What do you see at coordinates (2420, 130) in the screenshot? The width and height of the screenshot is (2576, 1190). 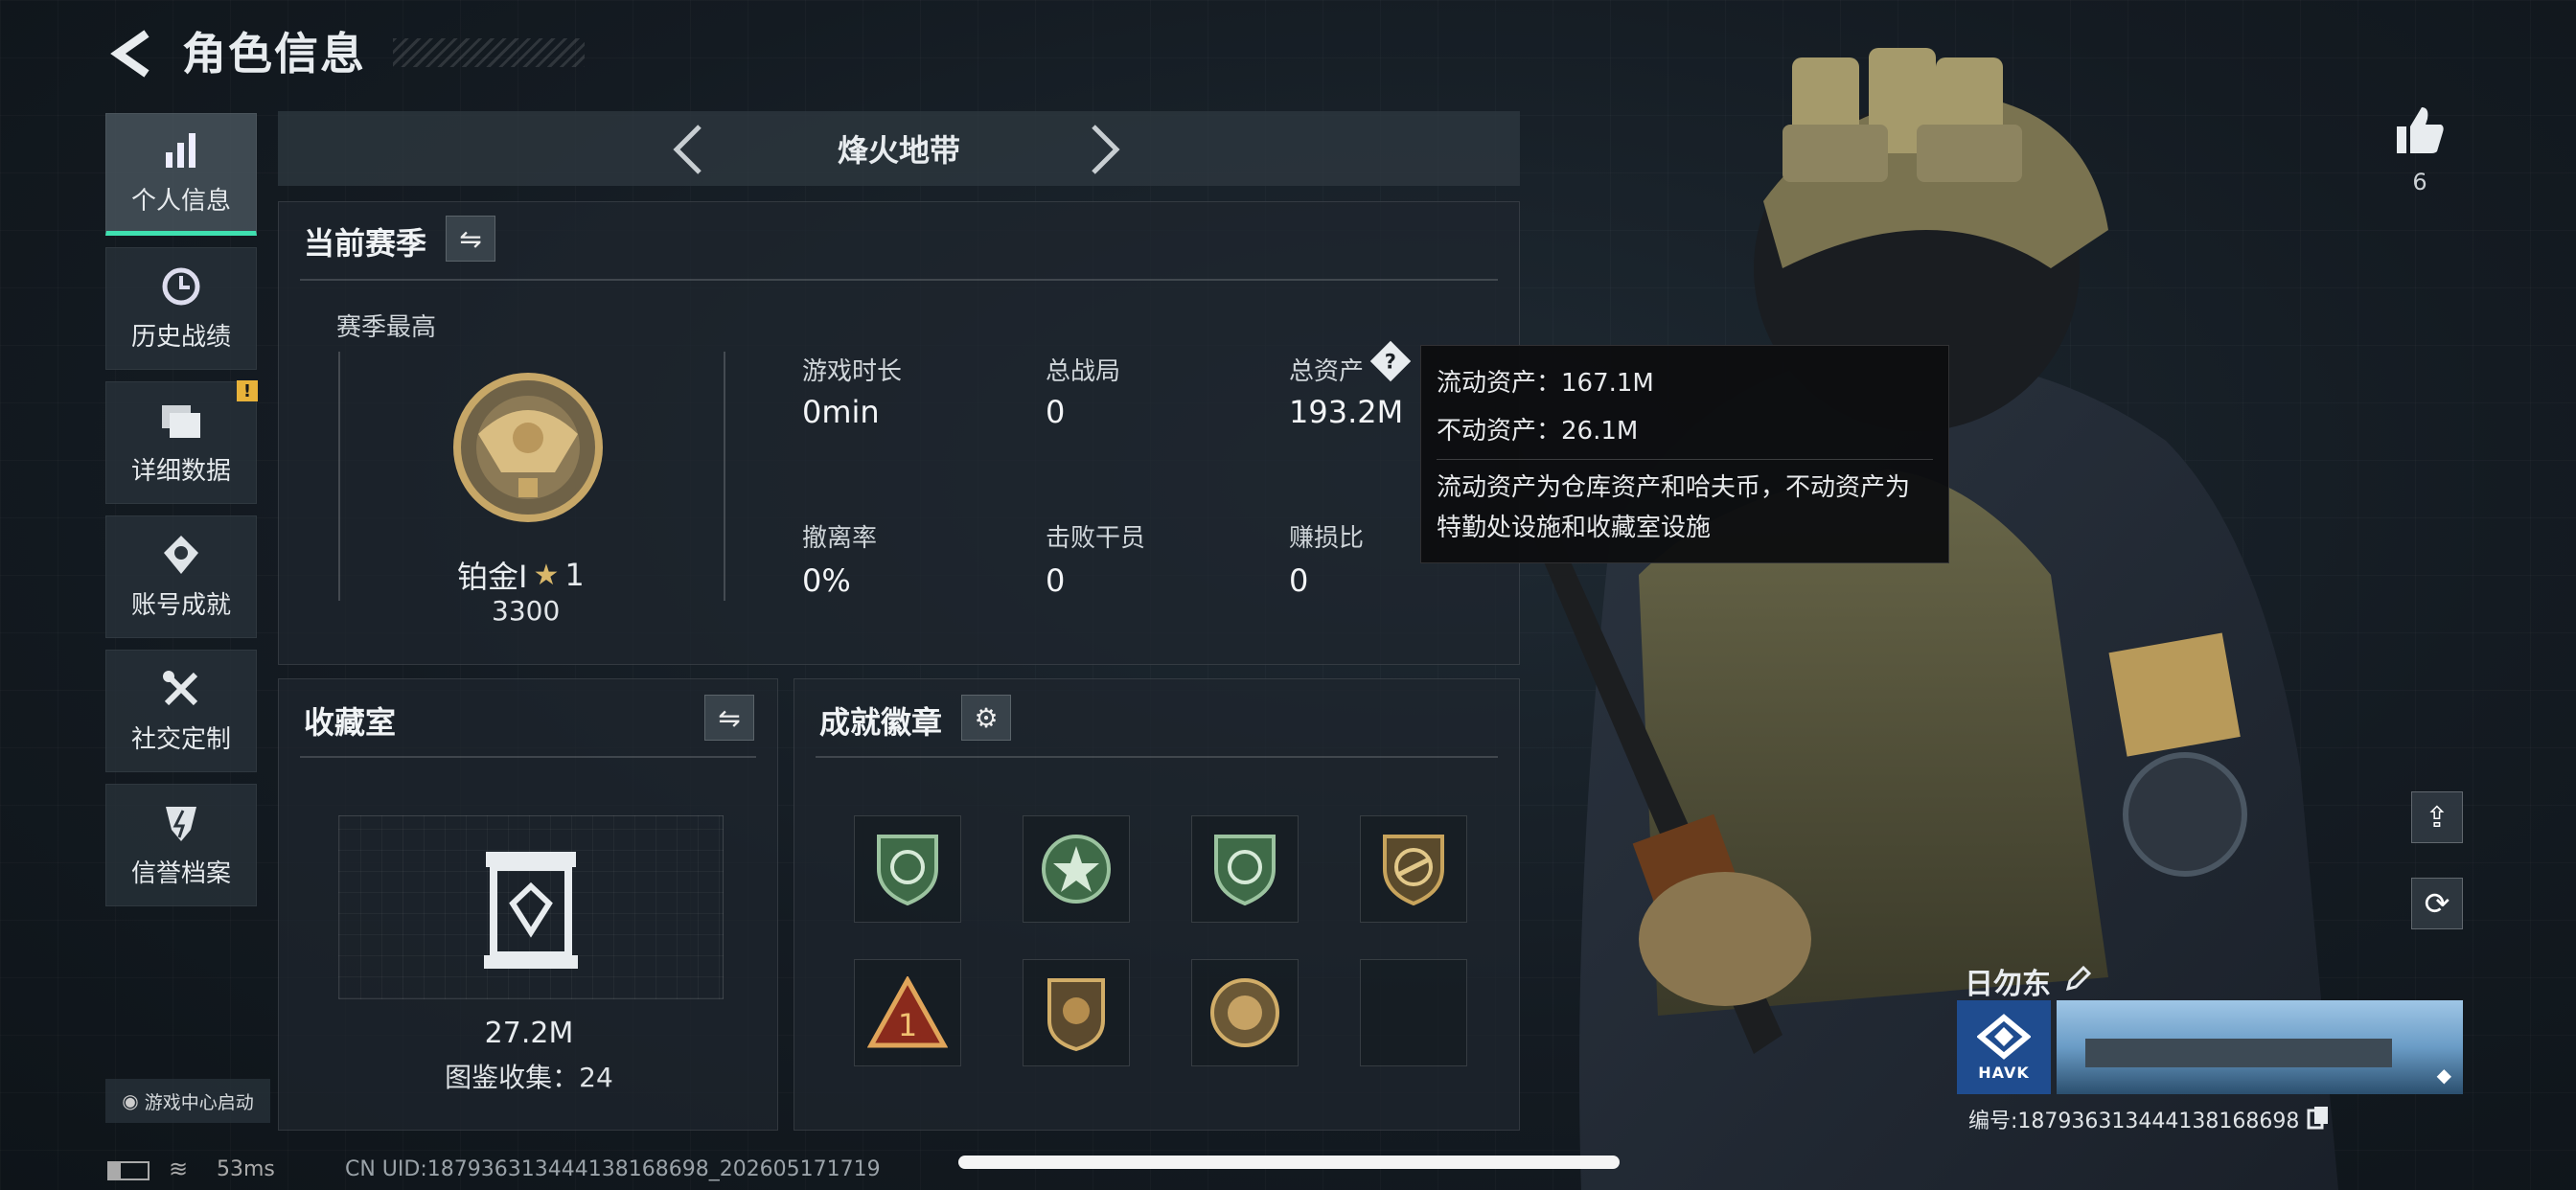 I see `thumbs-up-icon` at bounding box center [2420, 130].